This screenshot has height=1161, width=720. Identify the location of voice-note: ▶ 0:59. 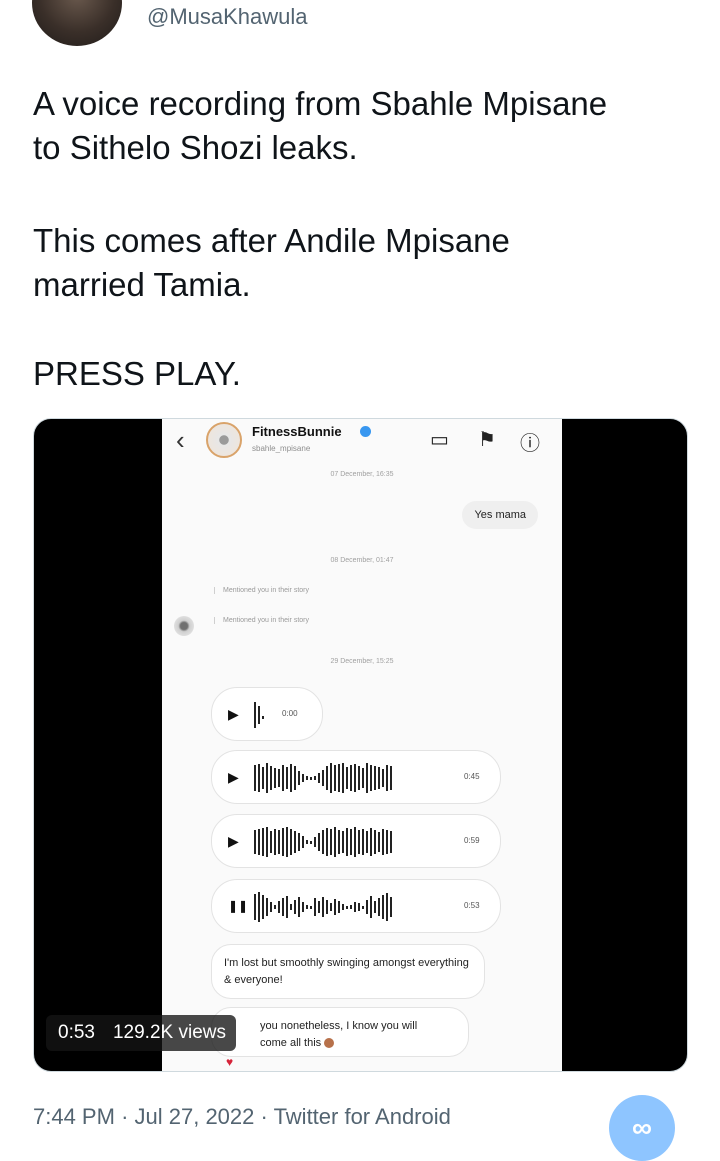
(356, 841).